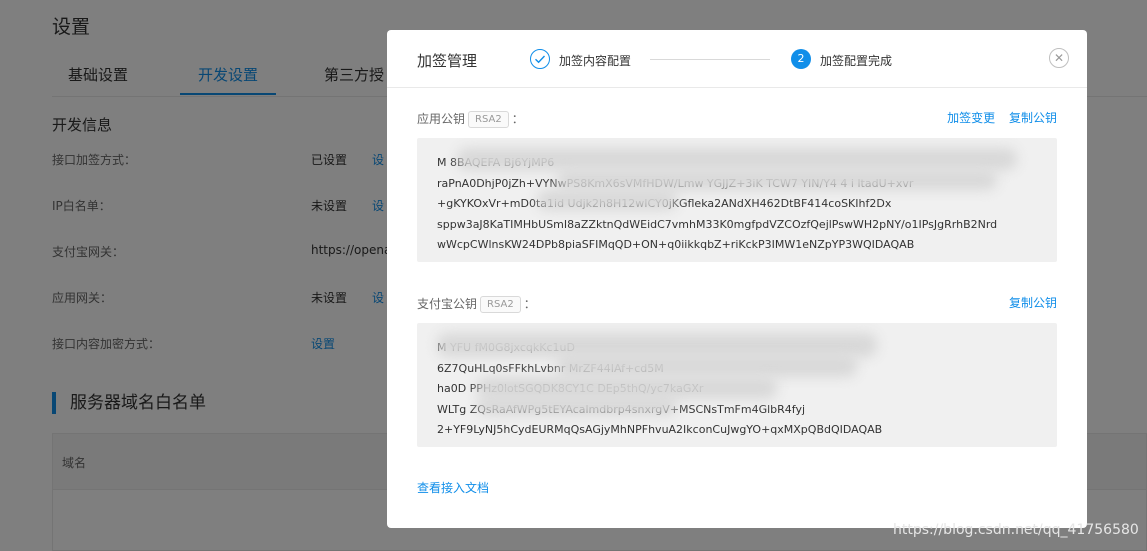 This screenshot has height=551, width=1147. What do you see at coordinates (540, 59) in the screenshot?
I see `check-icon` at bounding box center [540, 59].